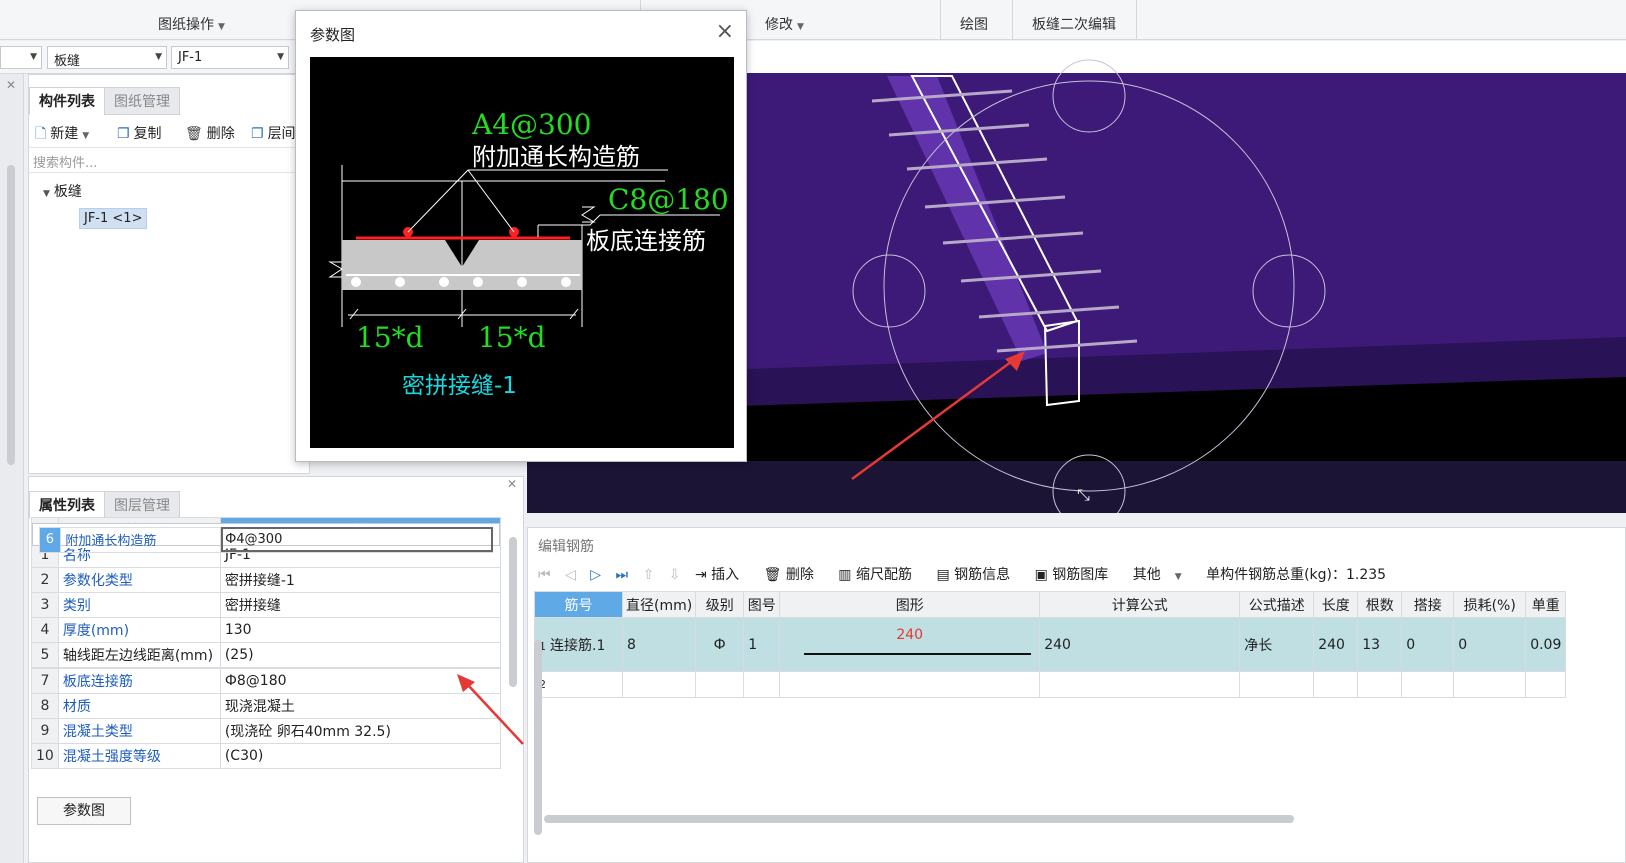 This screenshot has height=863, width=1626. Describe the element at coordinates (794, 574) in the screenshot. I see `delete-rebar-button: 🗑 删除` at that location.